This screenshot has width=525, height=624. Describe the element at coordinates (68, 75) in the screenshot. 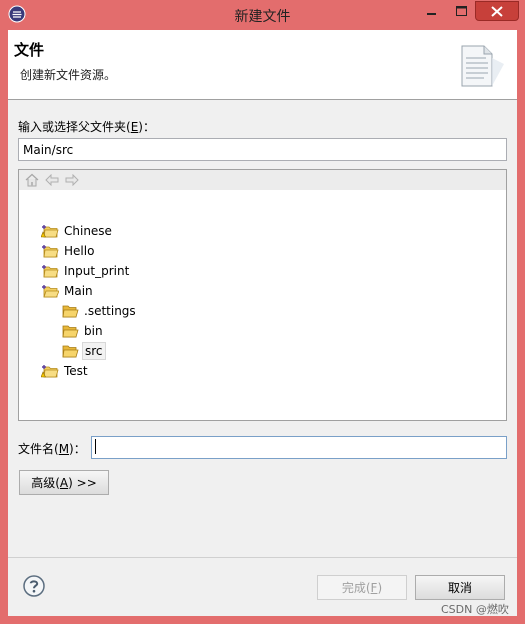

I see `page-description: 创建新文件资源。` at that location.